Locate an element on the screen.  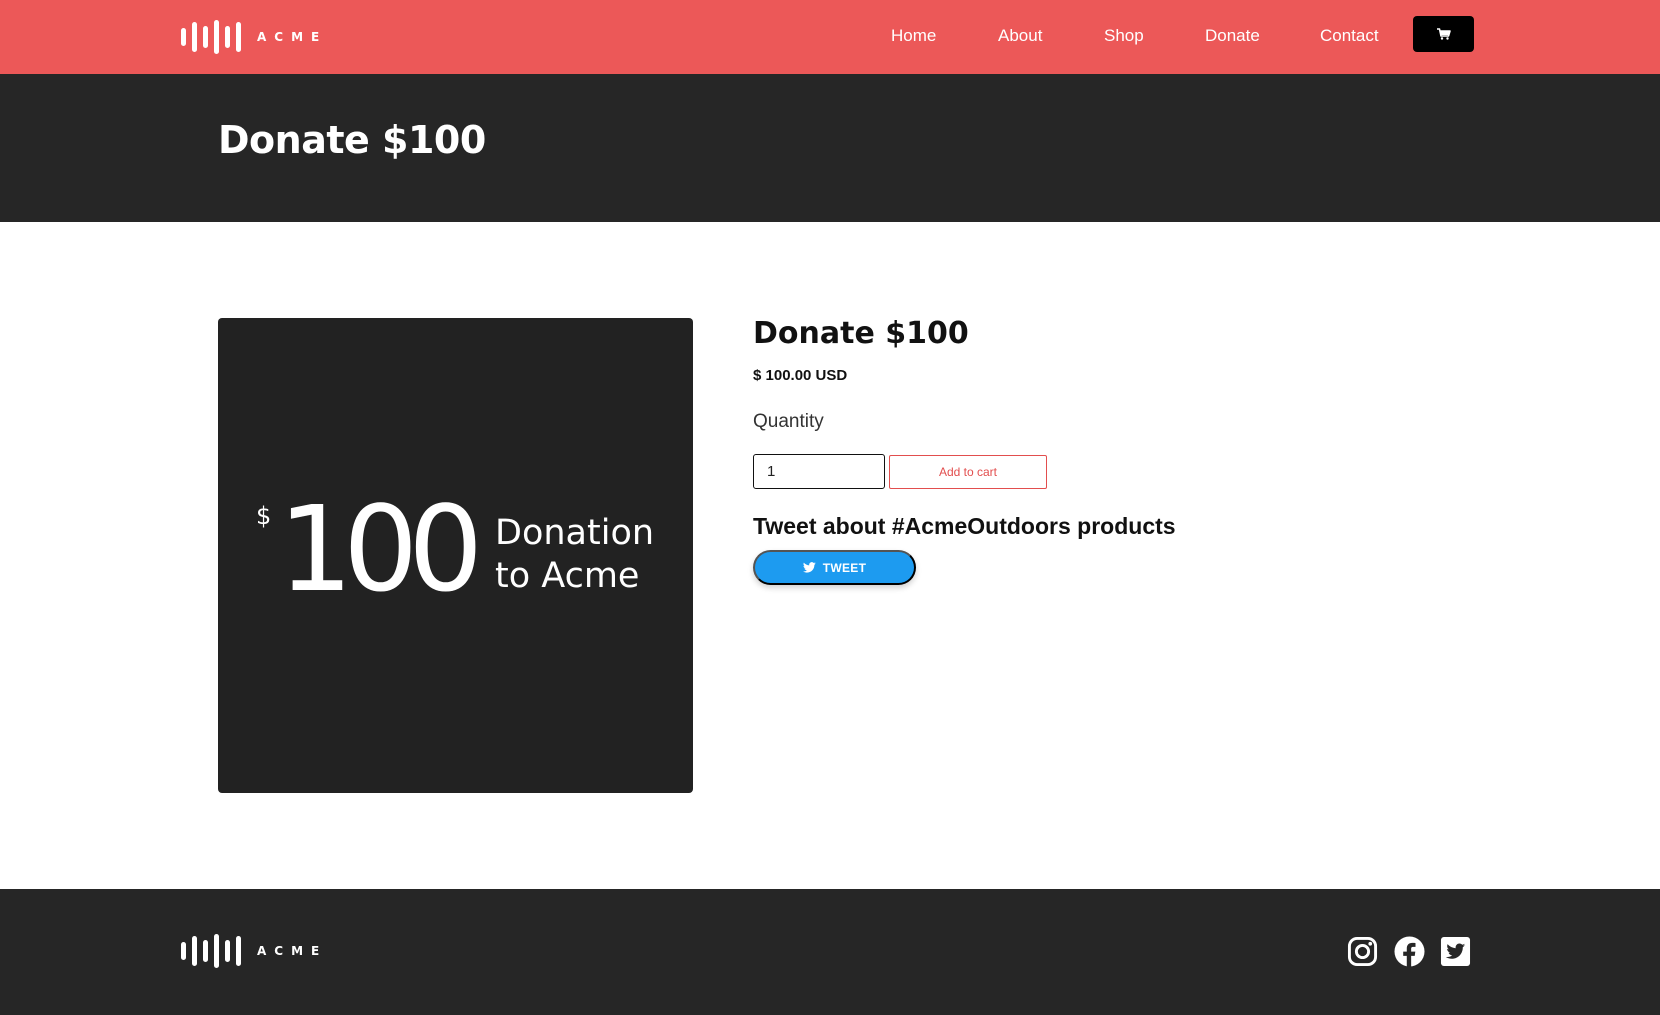
footer-acme-logo: ACME is located at coordinates (254, 951).